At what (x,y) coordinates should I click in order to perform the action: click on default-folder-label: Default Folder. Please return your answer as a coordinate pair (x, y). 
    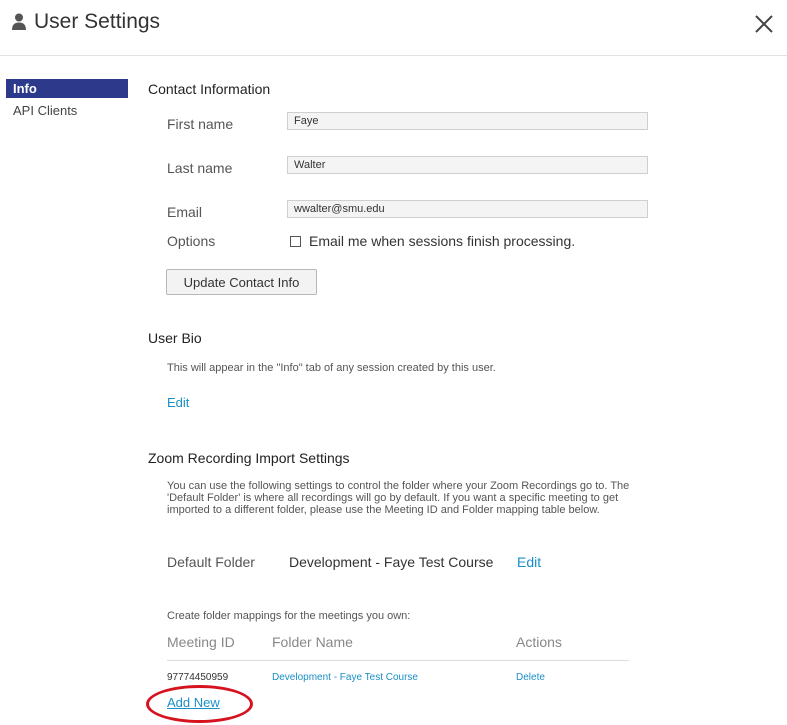
    Looking at the image, I should click on (211, 562).